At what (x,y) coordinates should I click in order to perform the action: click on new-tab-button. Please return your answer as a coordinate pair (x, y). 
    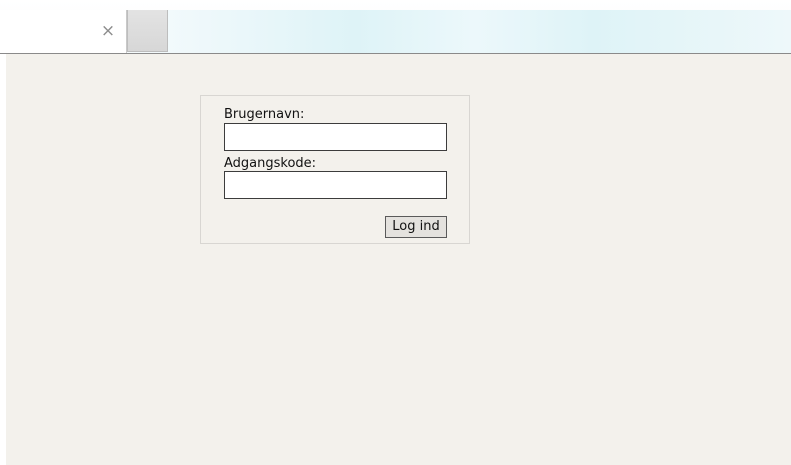
    Looking at the image, I should click on (147, 31).